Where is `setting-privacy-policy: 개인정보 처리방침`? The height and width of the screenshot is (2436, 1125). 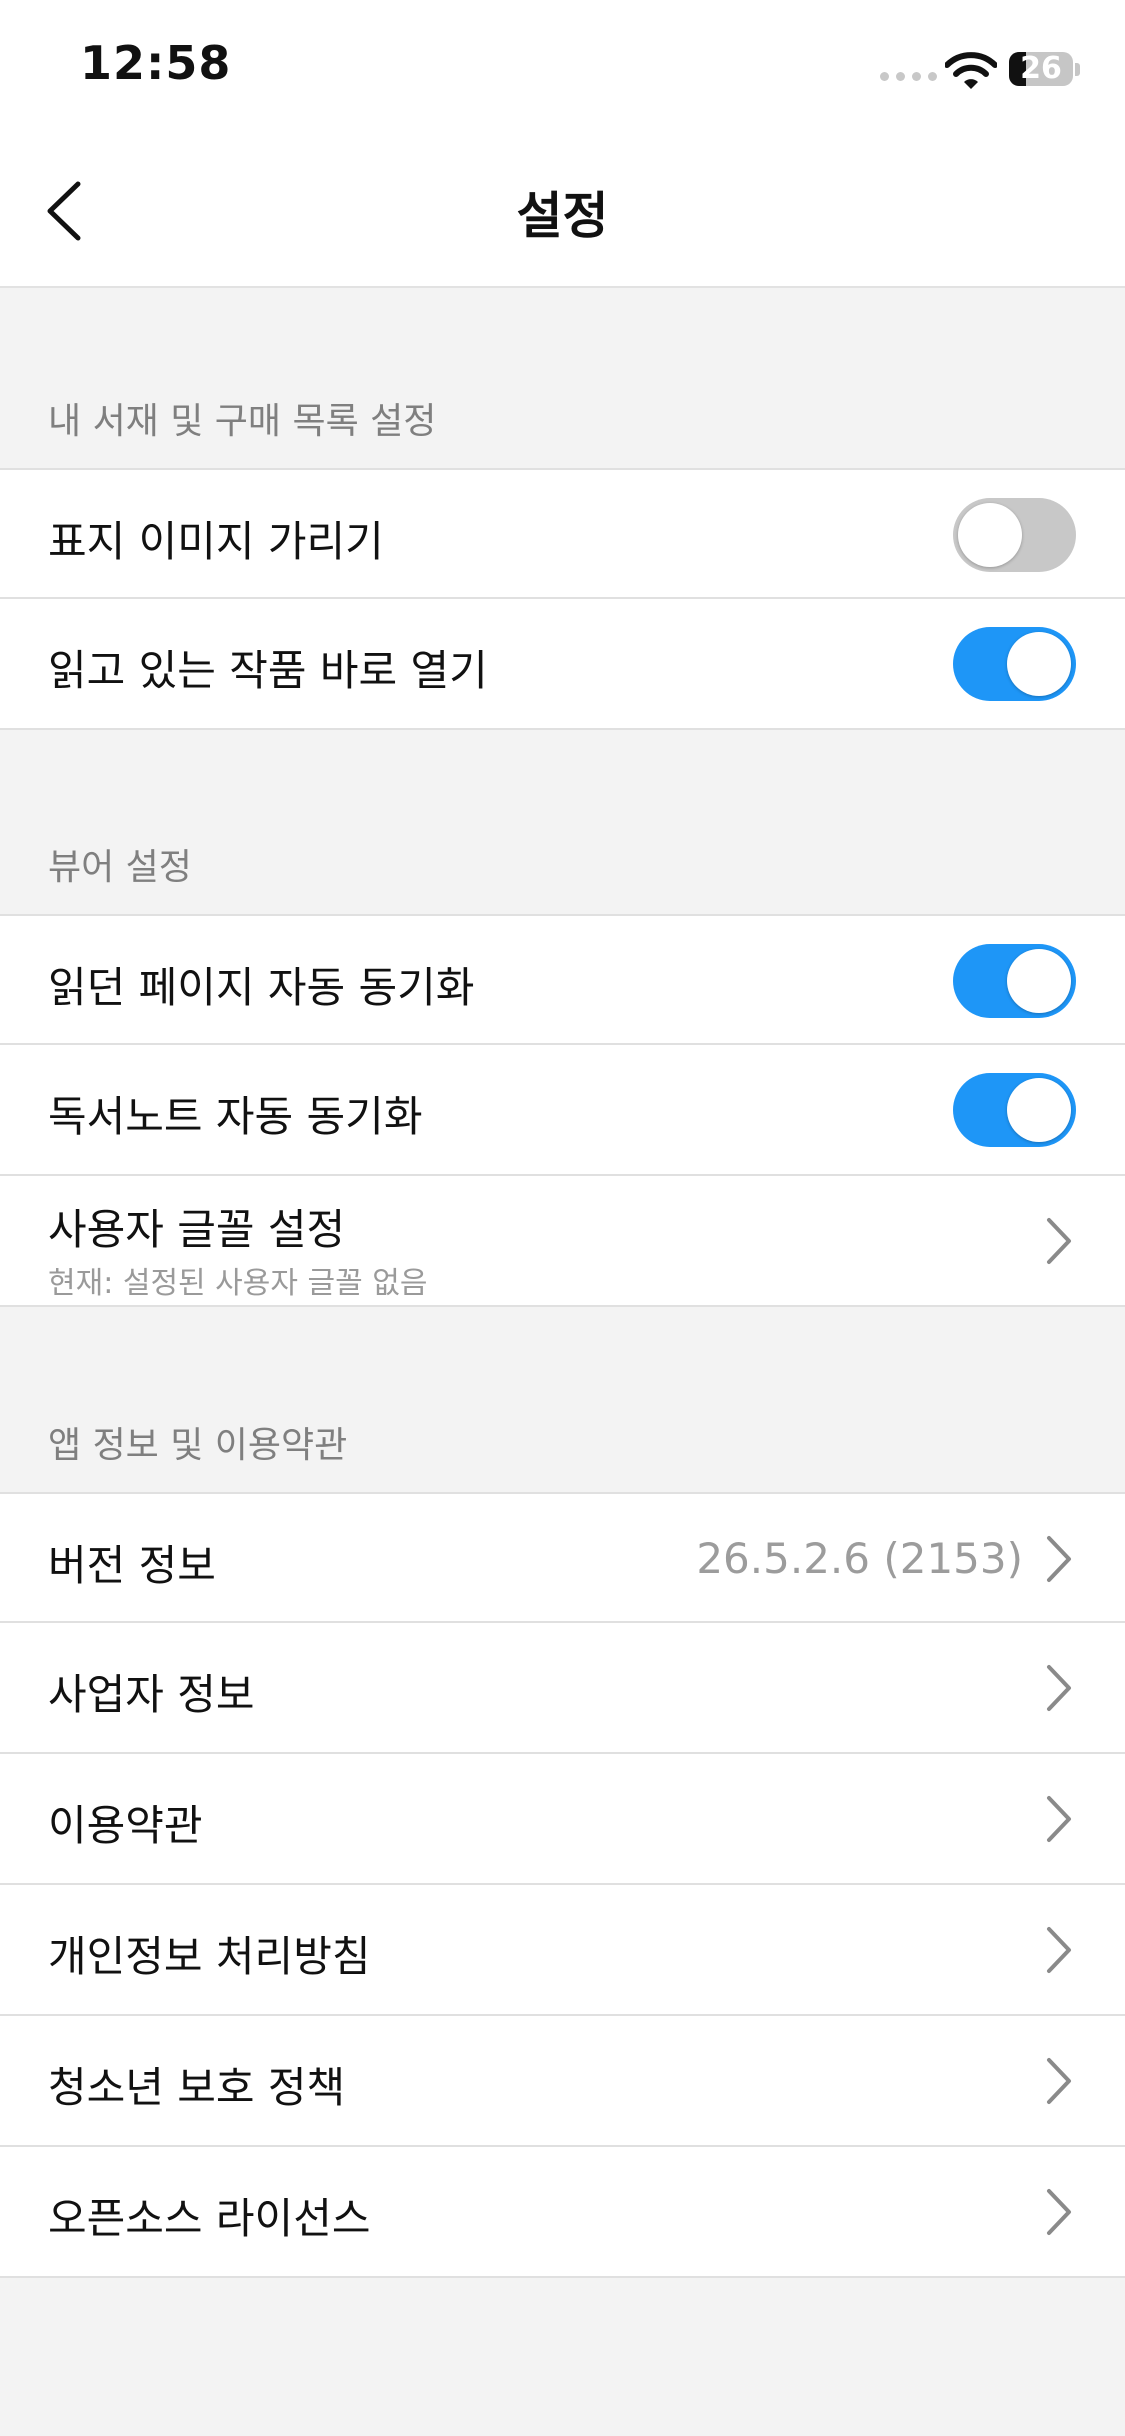 setting-privacy-policy: 개인정보 처리방침 is located at coordinates (562, 1950).